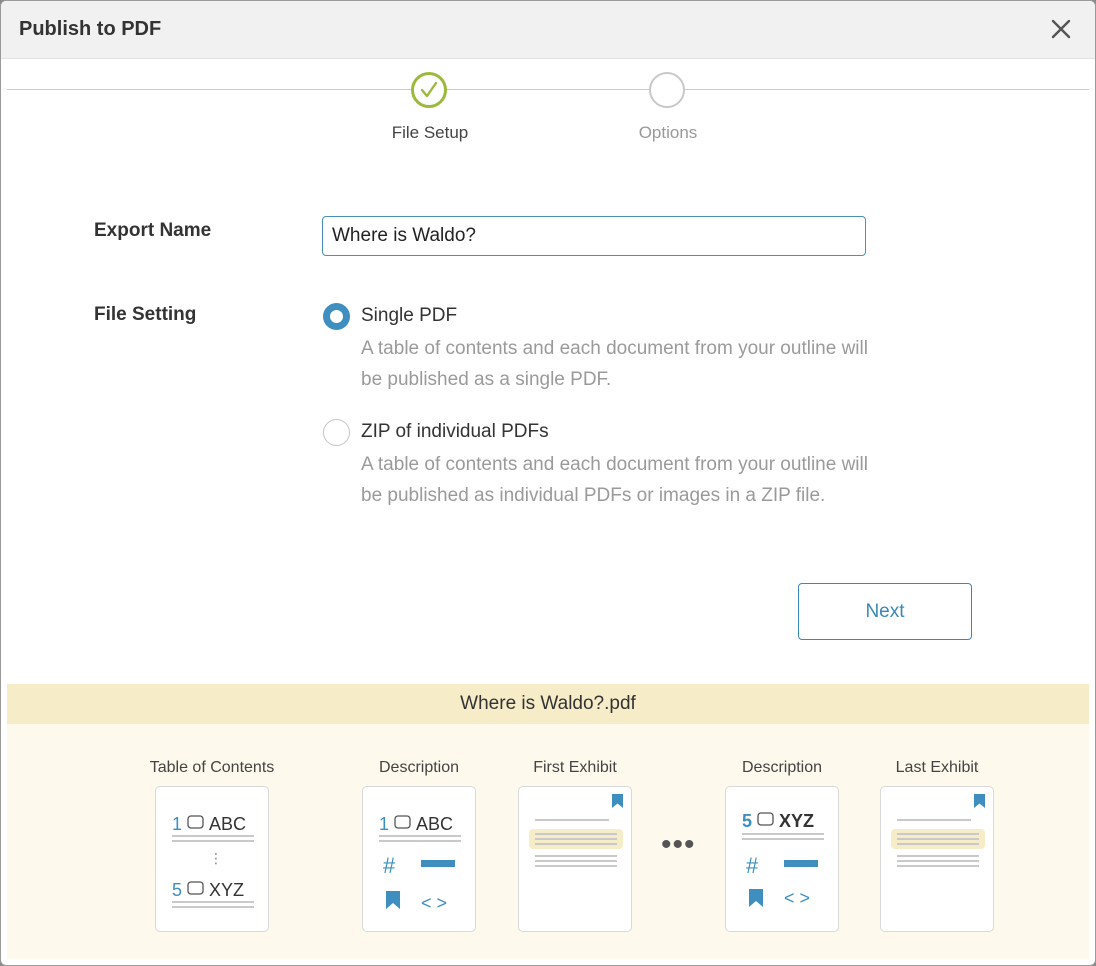 This screenshot has width=1096, height=966. Describe the element at coordinates (384, 824) in the screenshot. I see `desc1-num: 1` at that location.